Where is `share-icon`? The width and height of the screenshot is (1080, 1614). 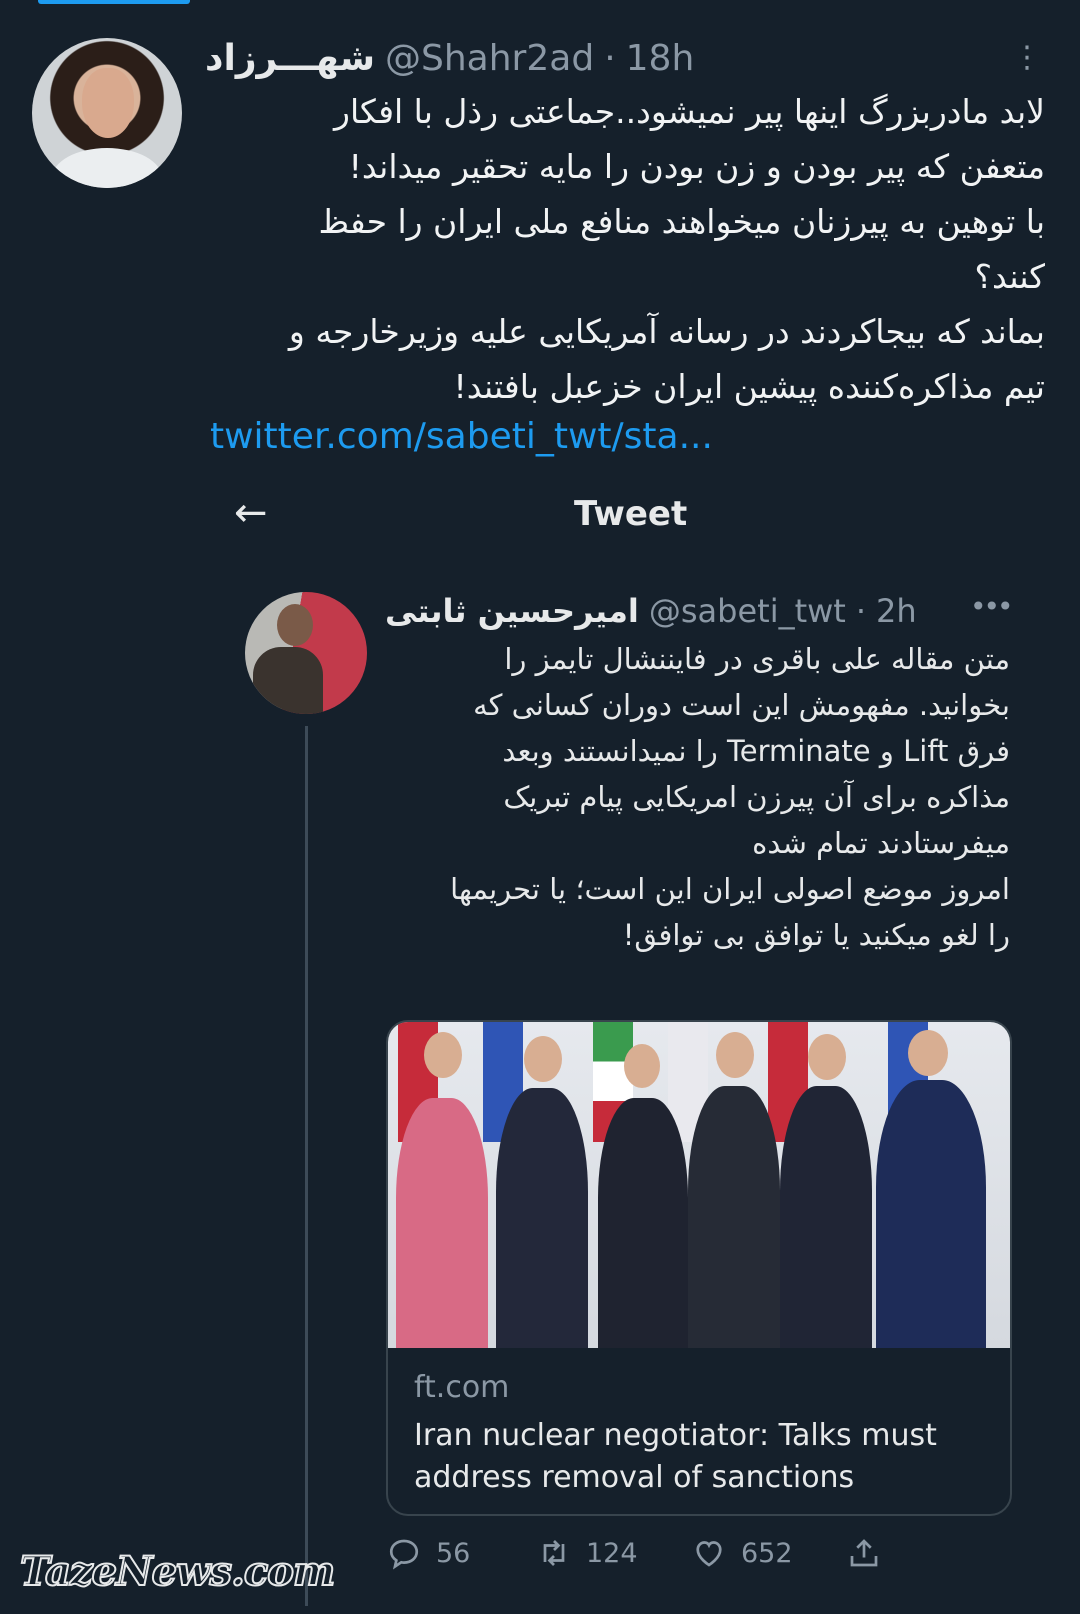 share-icon is located at coordinates (864, 1553).